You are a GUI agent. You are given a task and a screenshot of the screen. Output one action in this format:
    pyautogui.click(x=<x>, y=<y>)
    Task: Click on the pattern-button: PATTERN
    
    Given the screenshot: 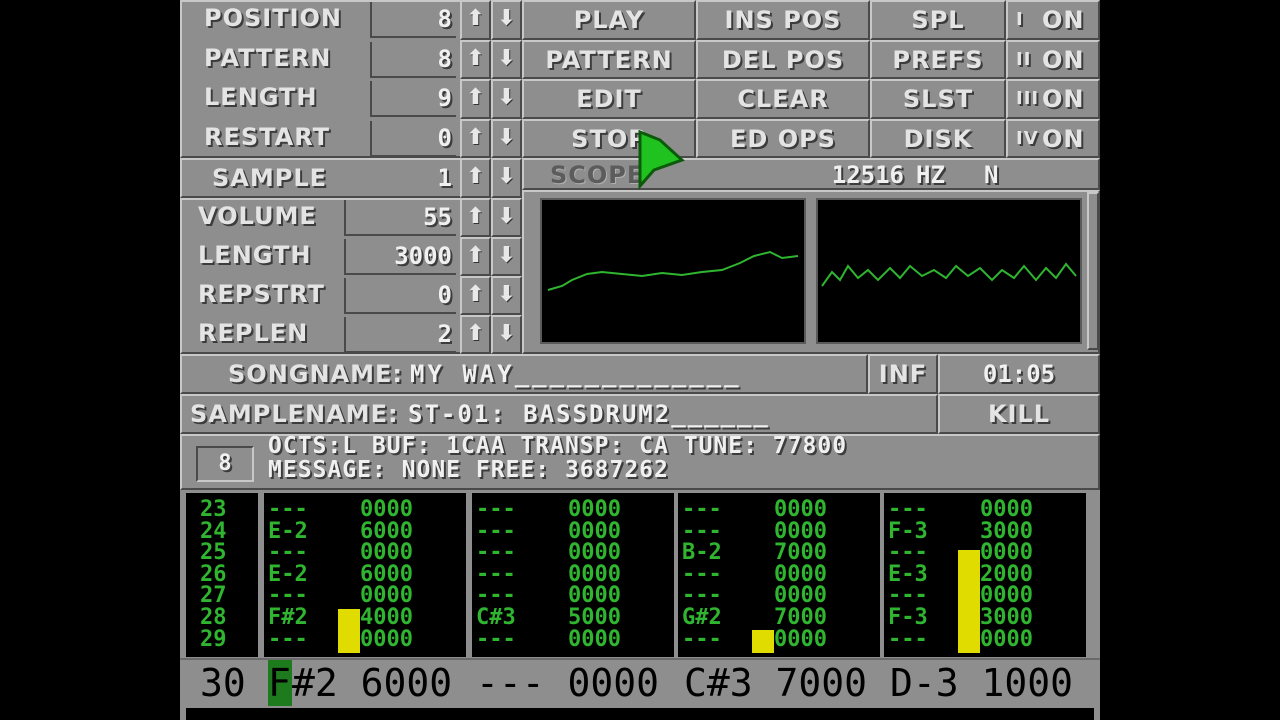 What is the action you would take?
    pyautogui.click(x=609, y=59)
    